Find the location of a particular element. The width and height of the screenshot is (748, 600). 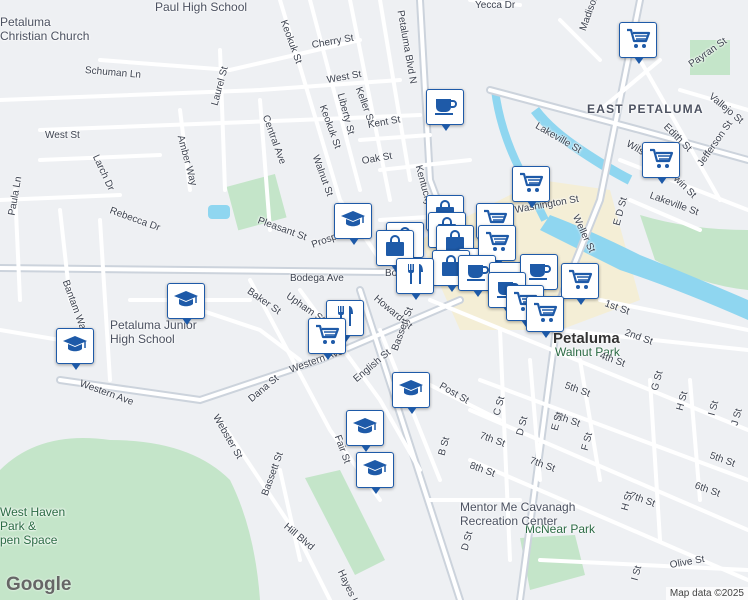

fork-knife-icon is located at coordinates (415, 276).